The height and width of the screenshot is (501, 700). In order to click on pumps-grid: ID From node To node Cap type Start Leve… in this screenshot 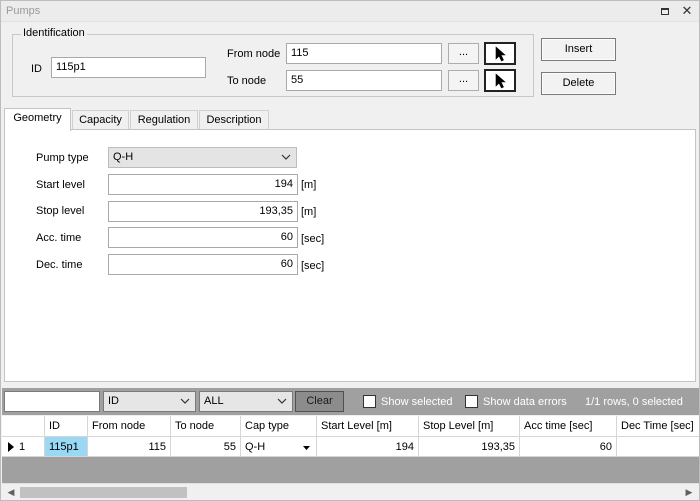, I will do `click(350, 449)`.